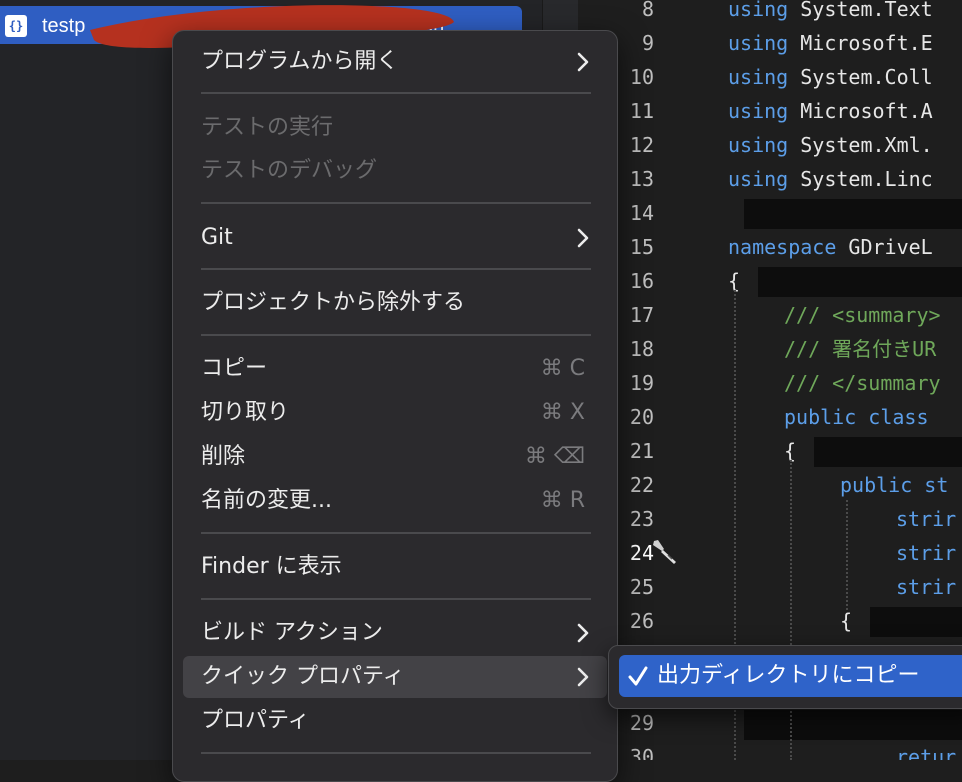 The image size is (962, 782). Describe the element at coordinates (395, 413) in the screenshot. I see `menu-item-cut: 切り取り ⌘ X` at that location.